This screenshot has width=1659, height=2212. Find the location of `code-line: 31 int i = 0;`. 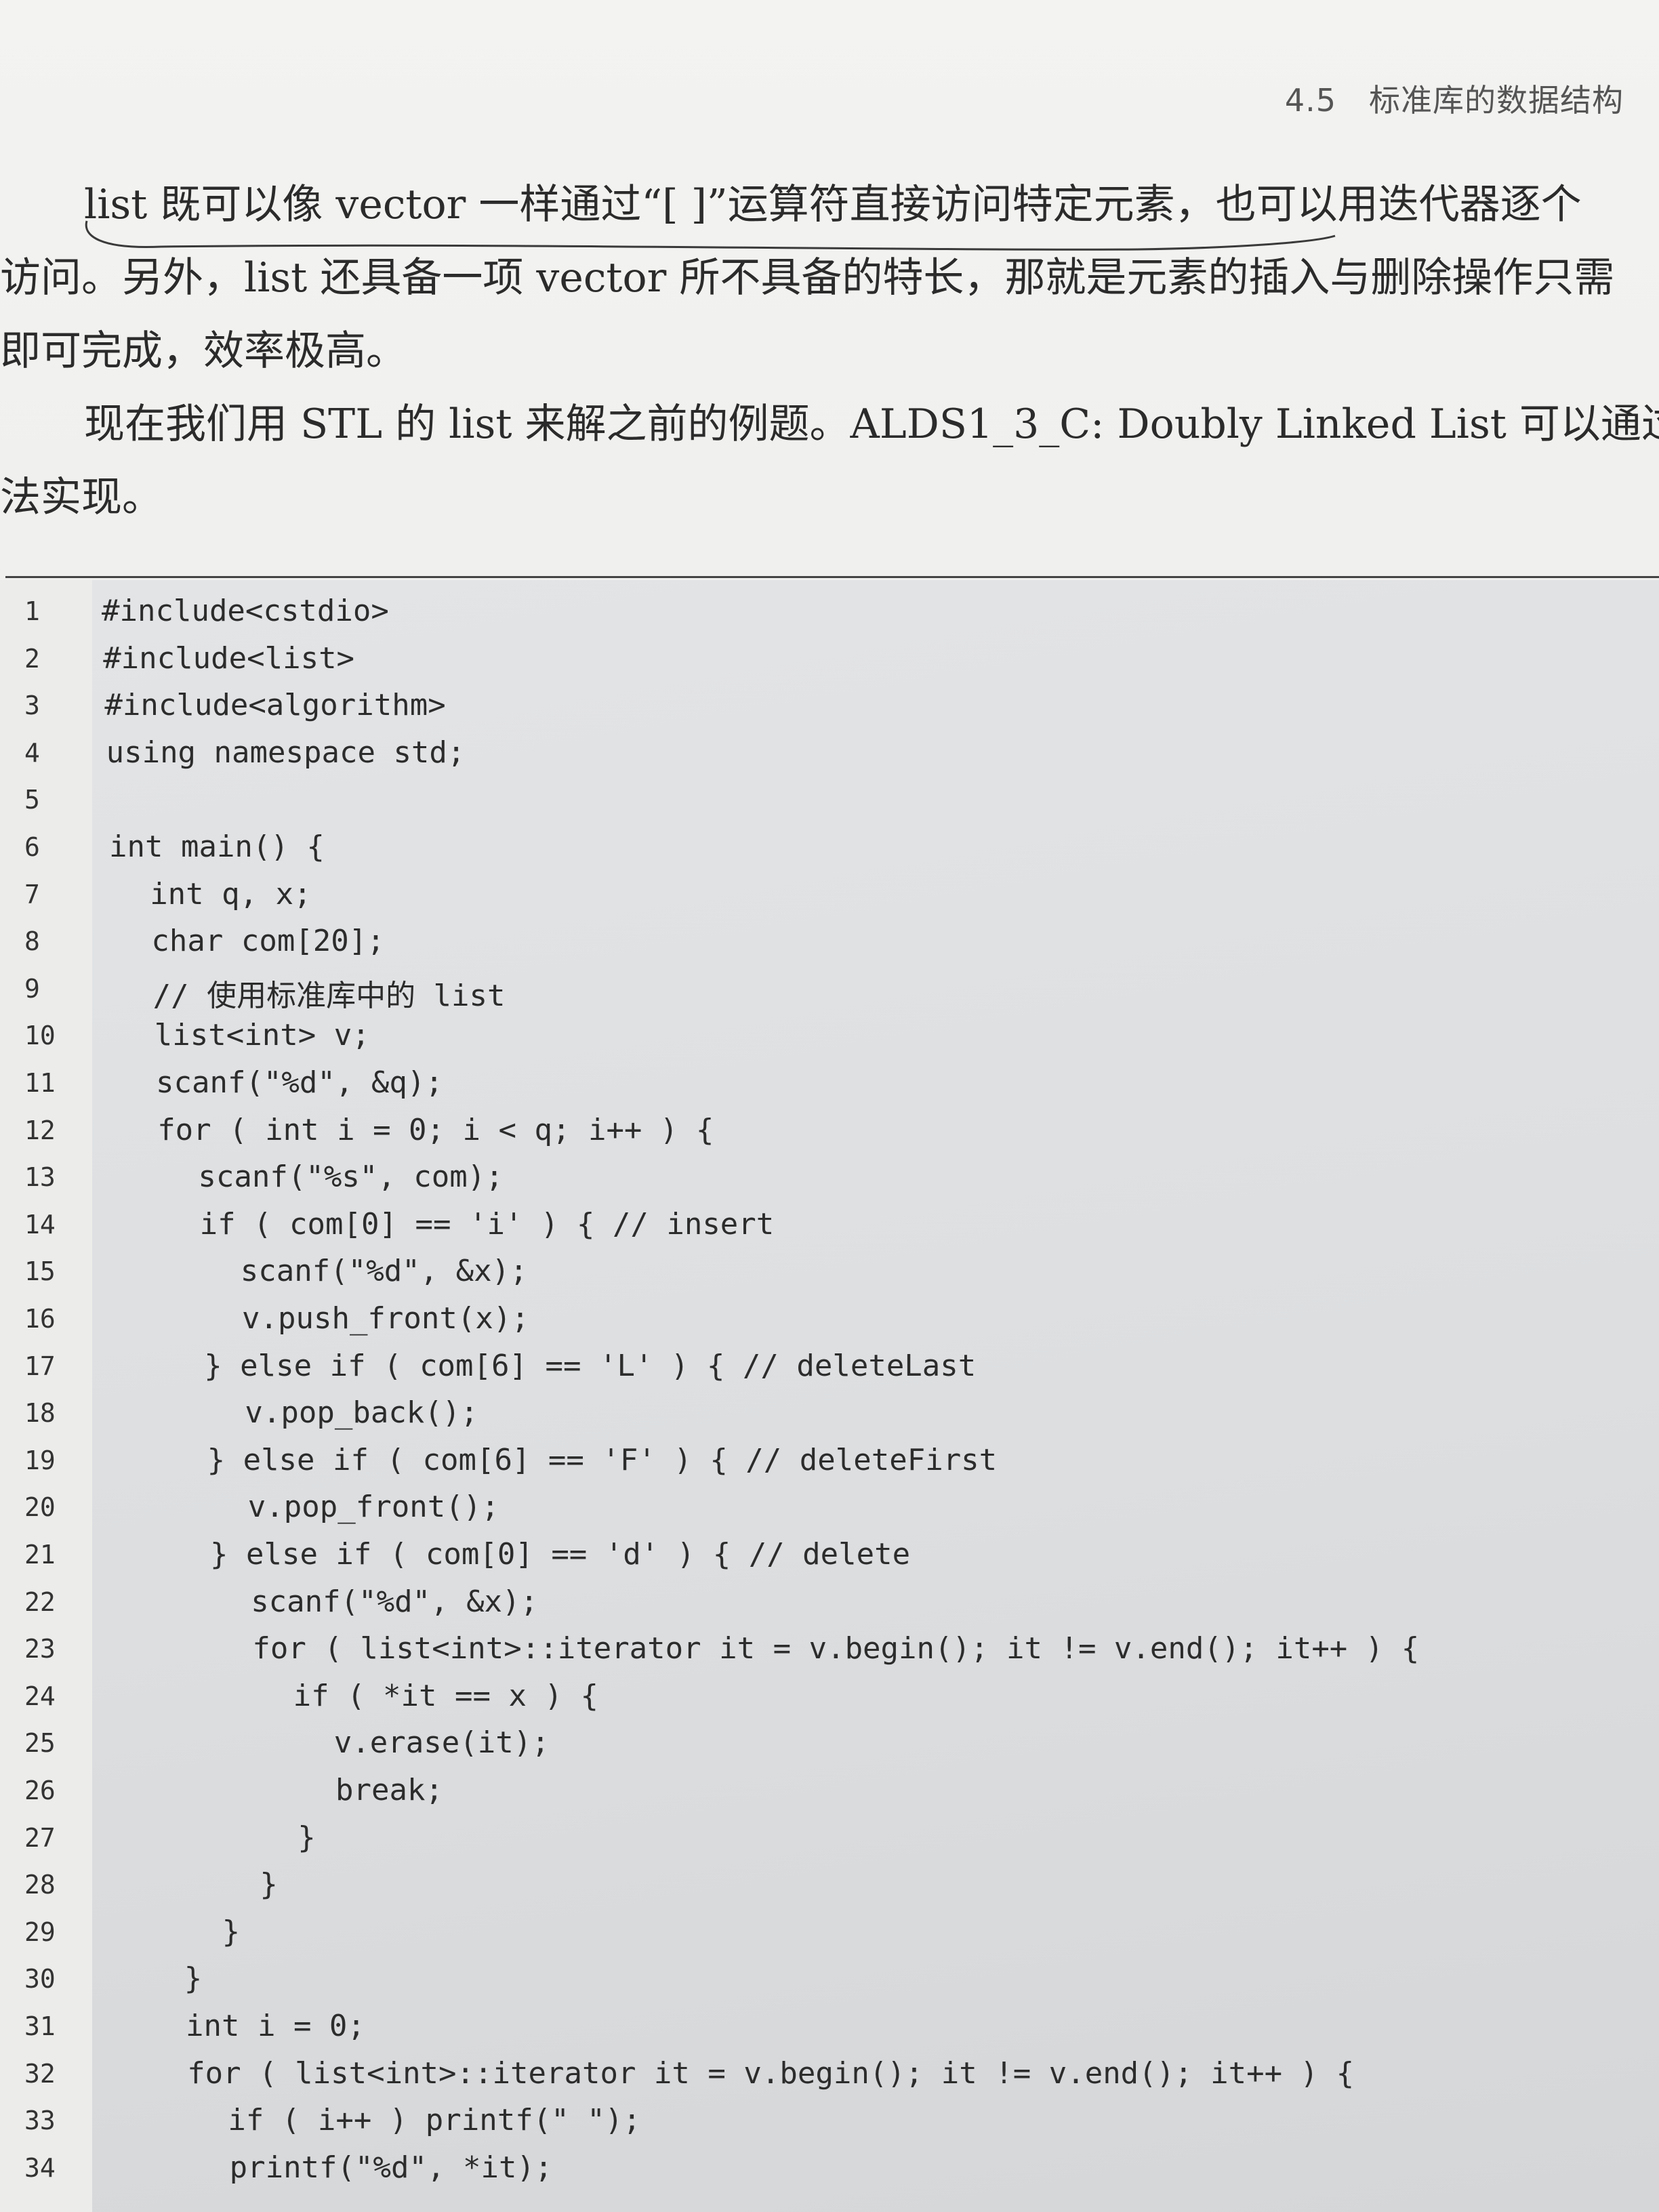

code-line: 31 int i = 0; is located at coordinates (829, 2033).